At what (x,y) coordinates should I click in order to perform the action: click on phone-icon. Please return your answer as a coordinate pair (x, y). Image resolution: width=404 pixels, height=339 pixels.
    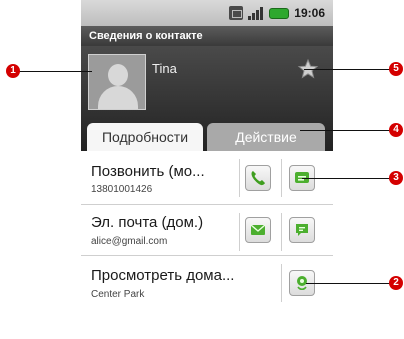
    Looking at the image, I should click on (258, 178).